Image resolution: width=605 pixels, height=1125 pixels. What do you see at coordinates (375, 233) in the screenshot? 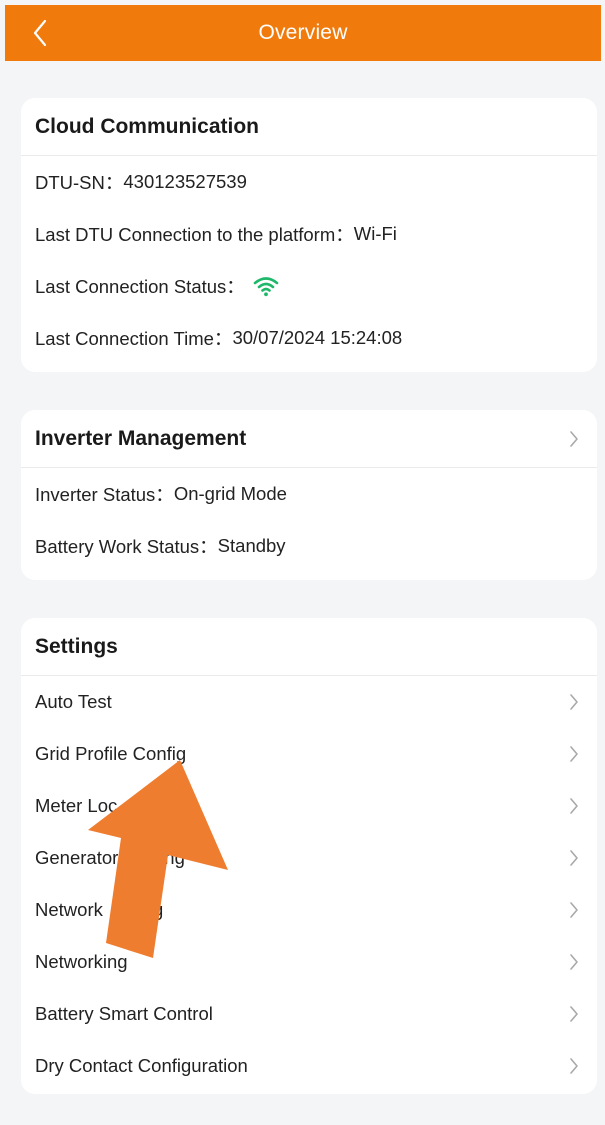
I see `row-value: Wi-Fi` at bounding box center [375, 233].